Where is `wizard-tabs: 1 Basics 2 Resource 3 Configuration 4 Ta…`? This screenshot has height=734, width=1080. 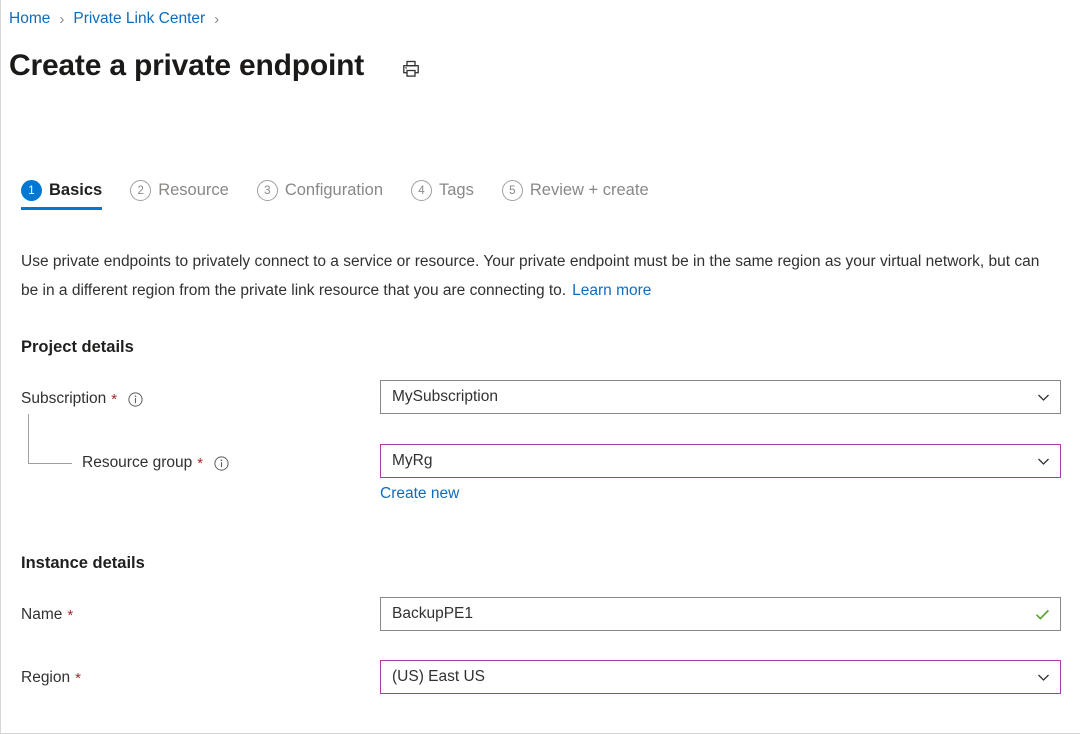
wizard-tabs: 1 Basics 2 Resource 3 Configuration 4 Ta… is located at coordinates (349, 195).